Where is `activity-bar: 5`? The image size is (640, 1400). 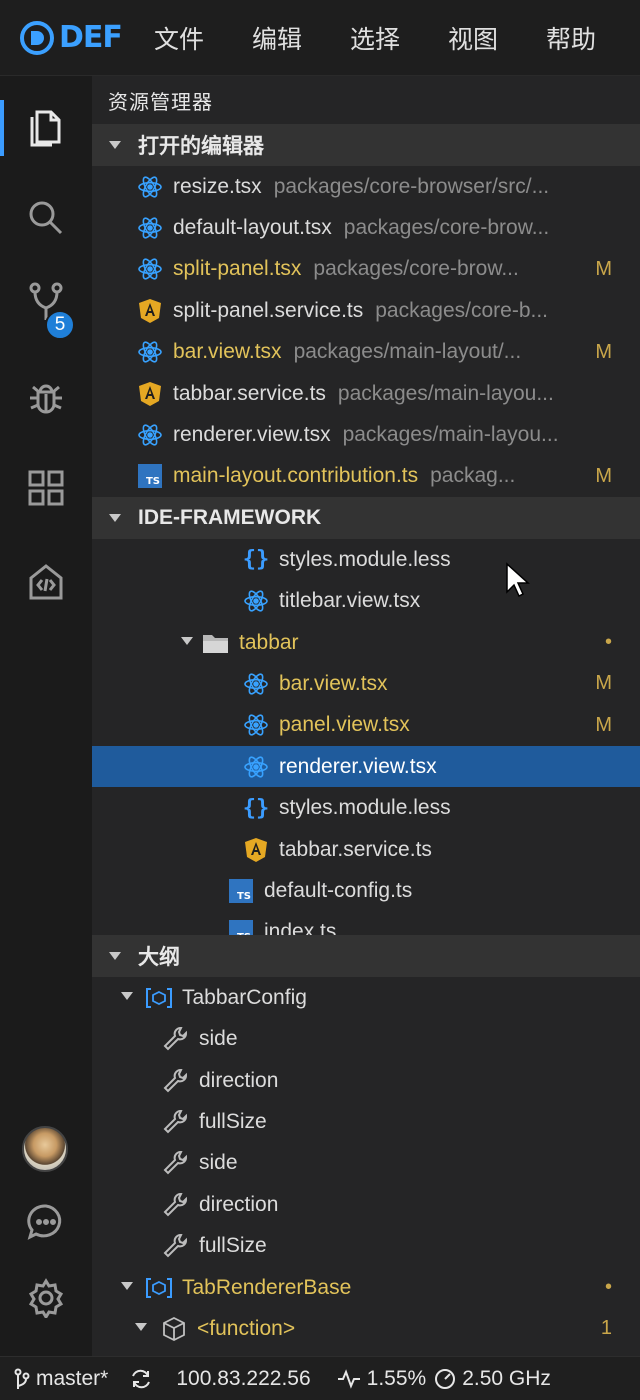 activity-bar: 5 is located at coordinates (46, 716).